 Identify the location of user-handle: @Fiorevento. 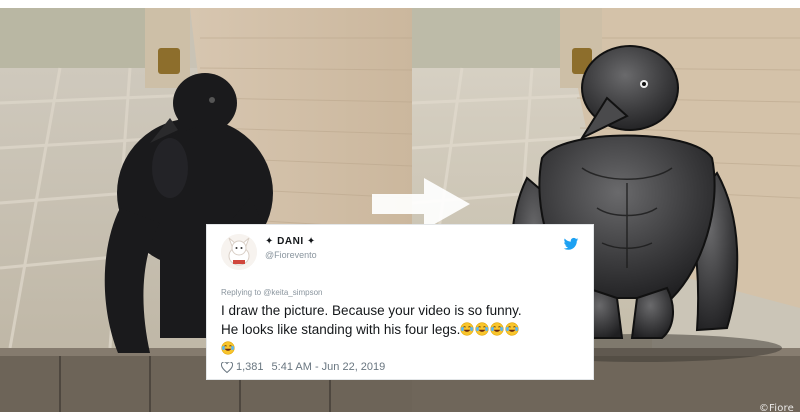
(291, 255).